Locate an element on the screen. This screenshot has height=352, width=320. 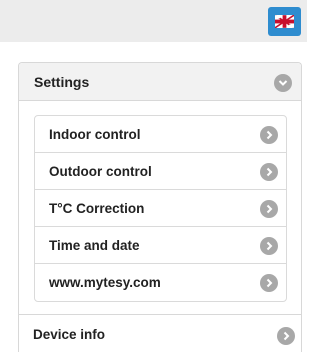
list-item-label: Time and date is located at coordinates (94, 245).